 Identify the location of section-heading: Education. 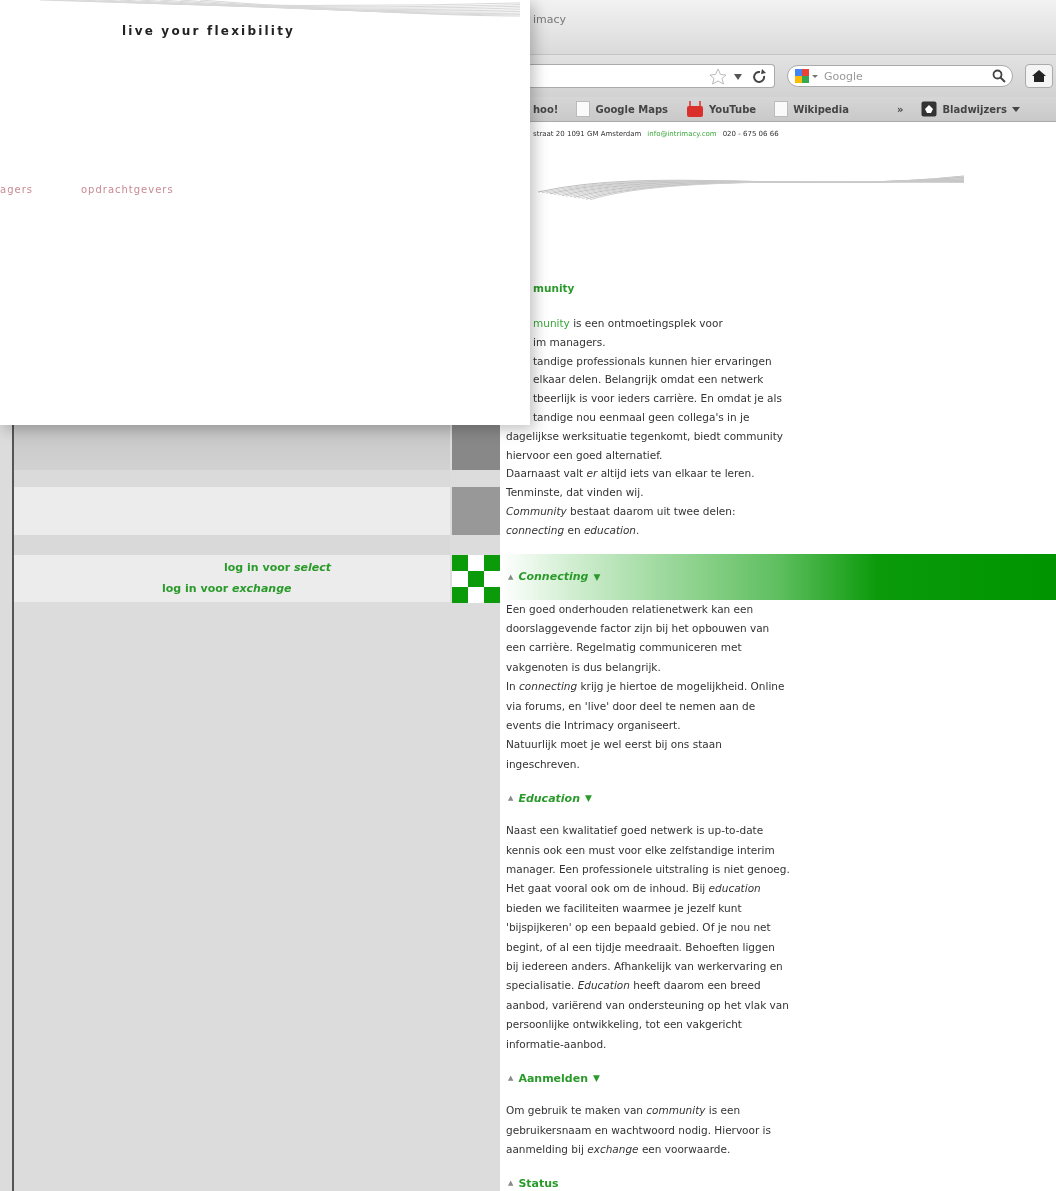
(549, 798).